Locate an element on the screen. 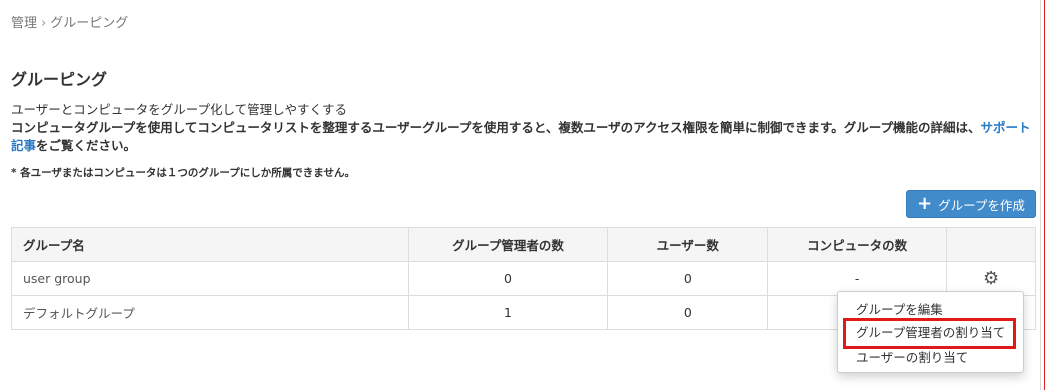 This screenshot has height=390, width=1047. column-header-group-name: グループ名 is located at coordinates (210, 244).